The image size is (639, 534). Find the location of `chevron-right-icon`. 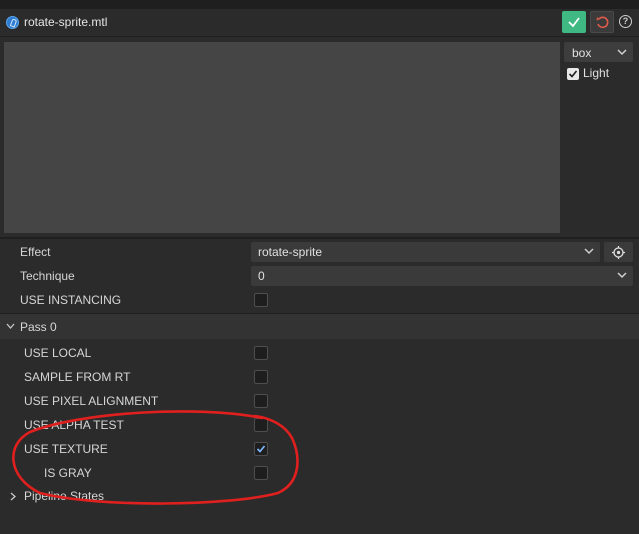

chevron-right-icon is located at coordinates (13, 496).